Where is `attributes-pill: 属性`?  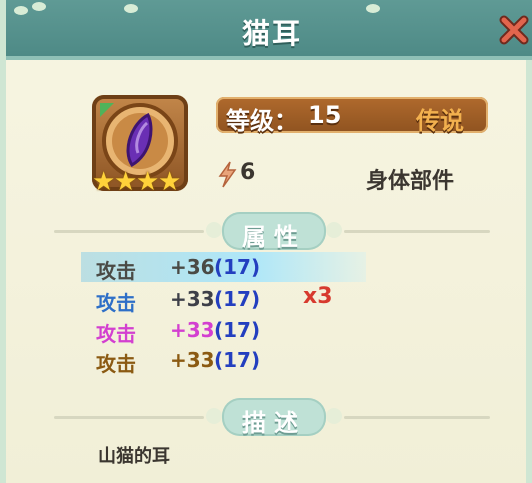
attributes-pill: 属性 is located at coordinates (274, 231).